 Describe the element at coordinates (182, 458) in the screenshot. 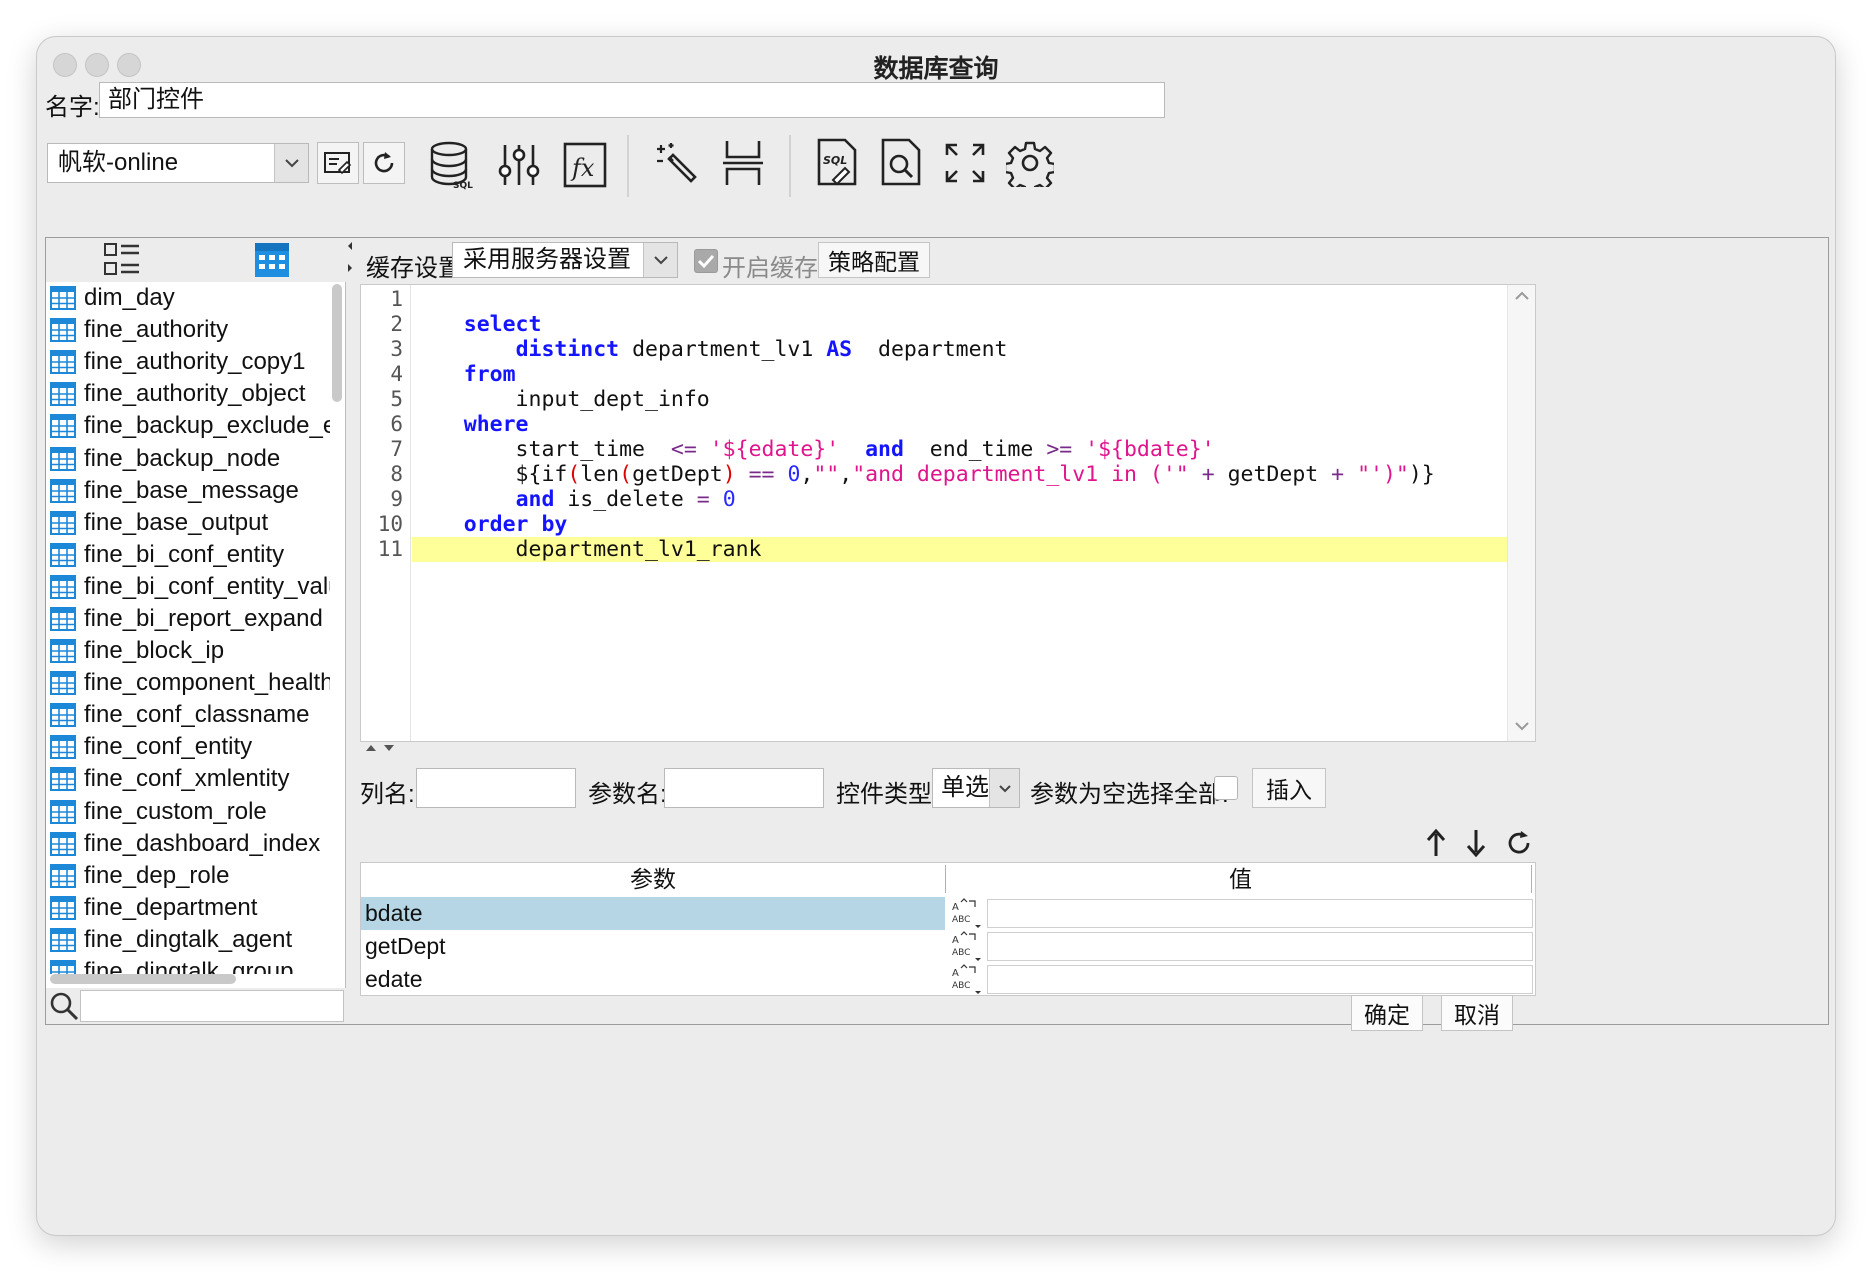

I see `table-list-item-label: fine_backup_node` at that location.